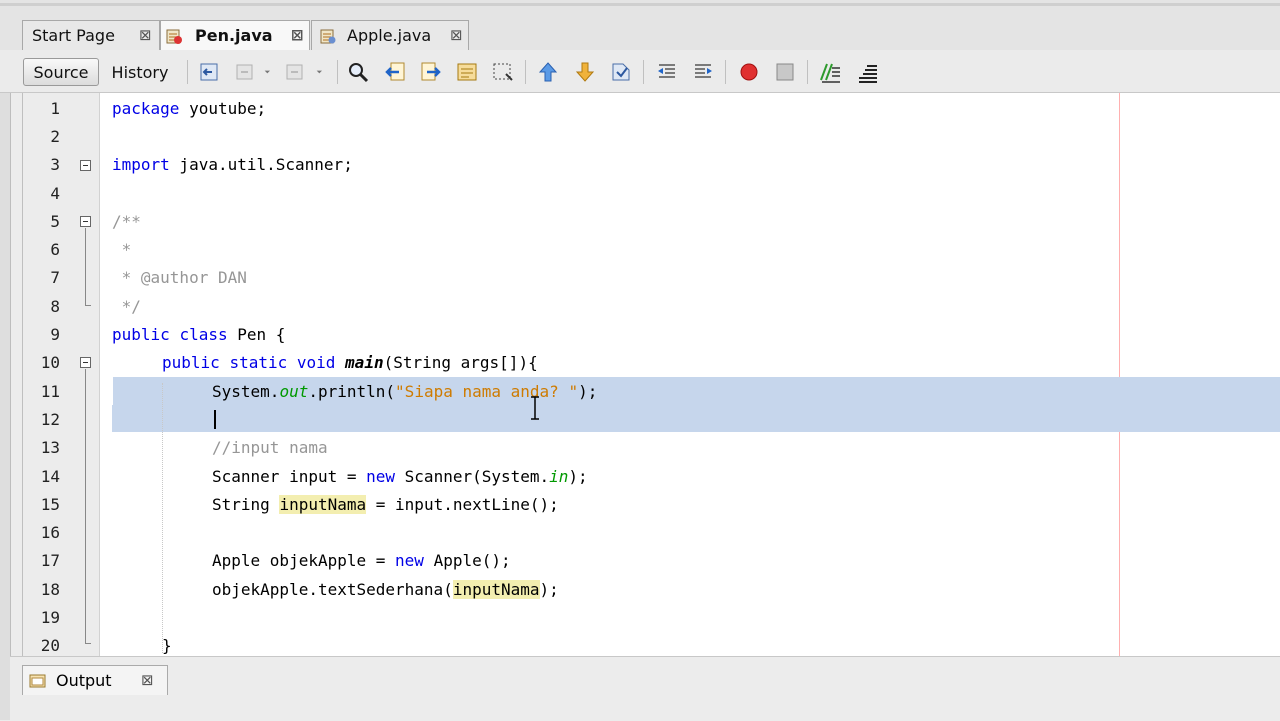 The image size is (1280, 721). Describe the element at coordinates (50, 504) in the screenshot. I see `line-number: 15` at that location.